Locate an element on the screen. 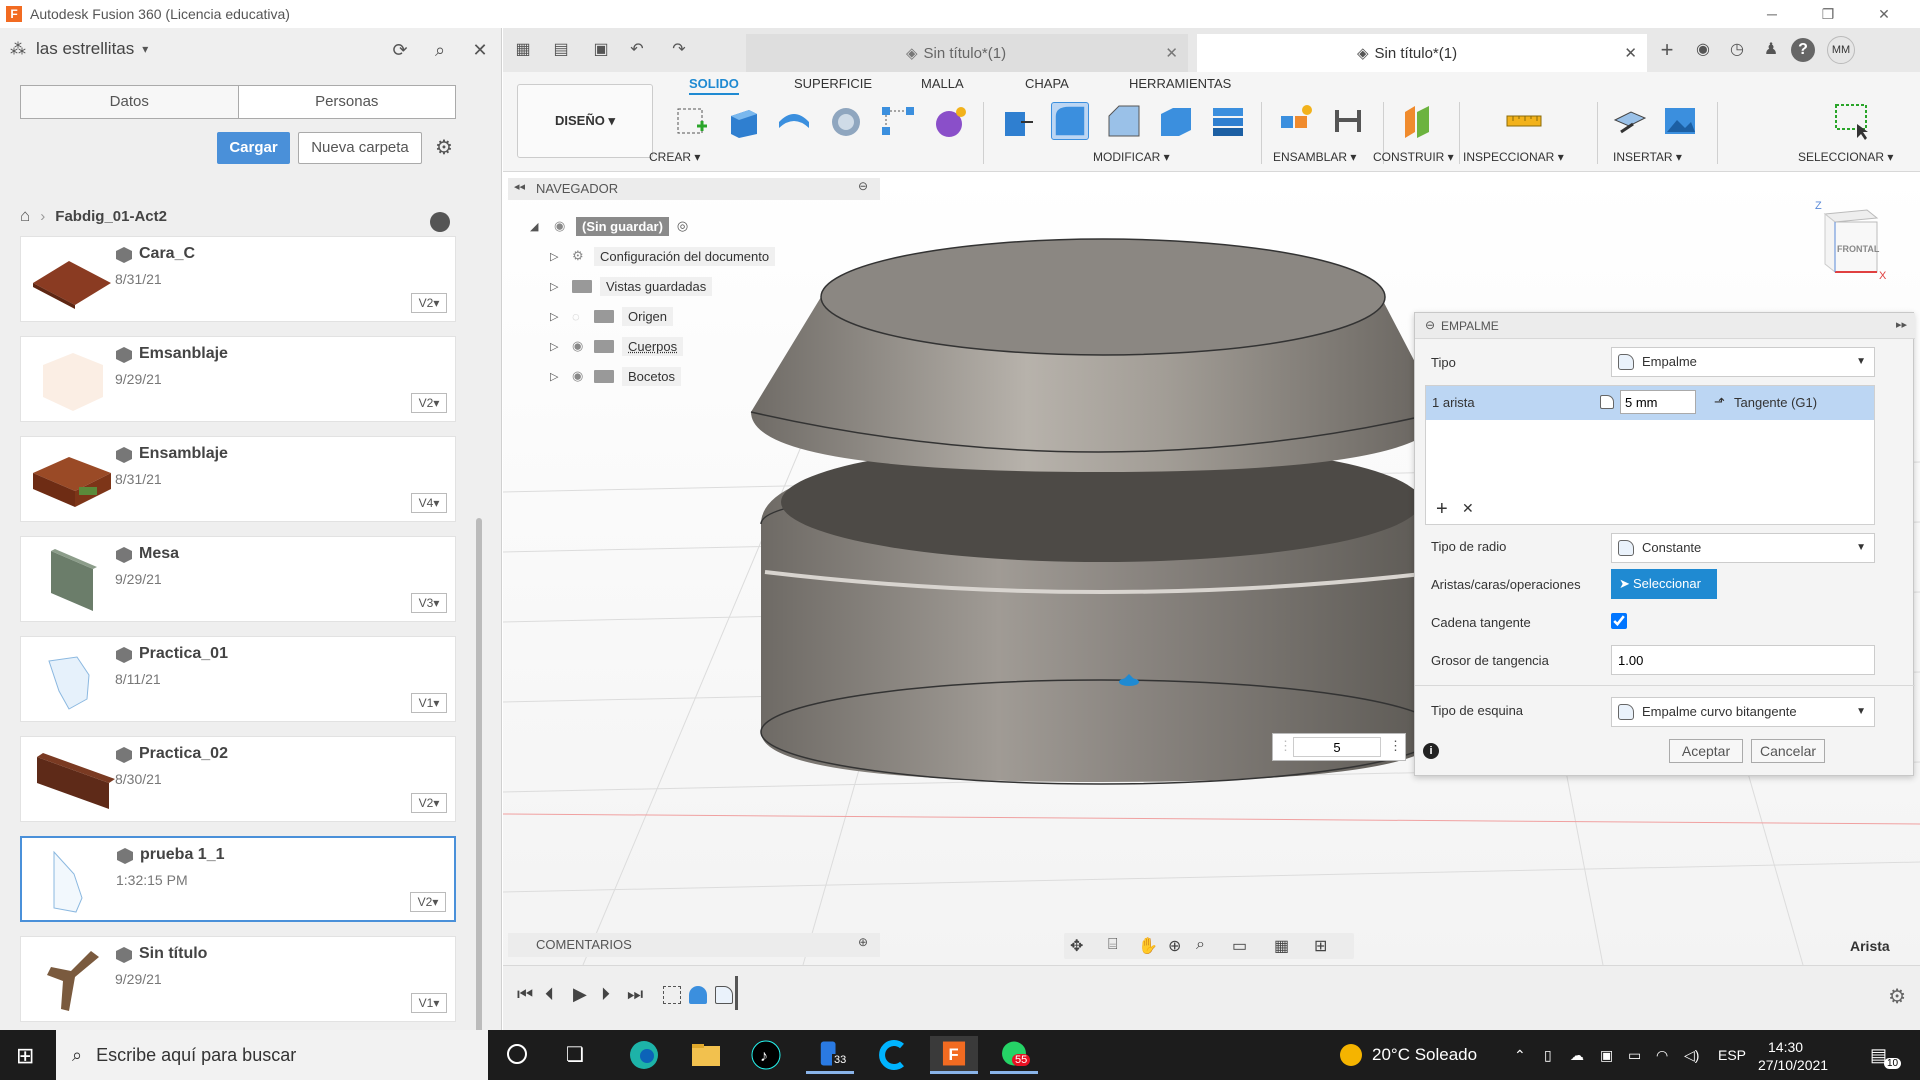 The image size is (1920, 1080). cortana-icon is located at coordinates (517, 1054).